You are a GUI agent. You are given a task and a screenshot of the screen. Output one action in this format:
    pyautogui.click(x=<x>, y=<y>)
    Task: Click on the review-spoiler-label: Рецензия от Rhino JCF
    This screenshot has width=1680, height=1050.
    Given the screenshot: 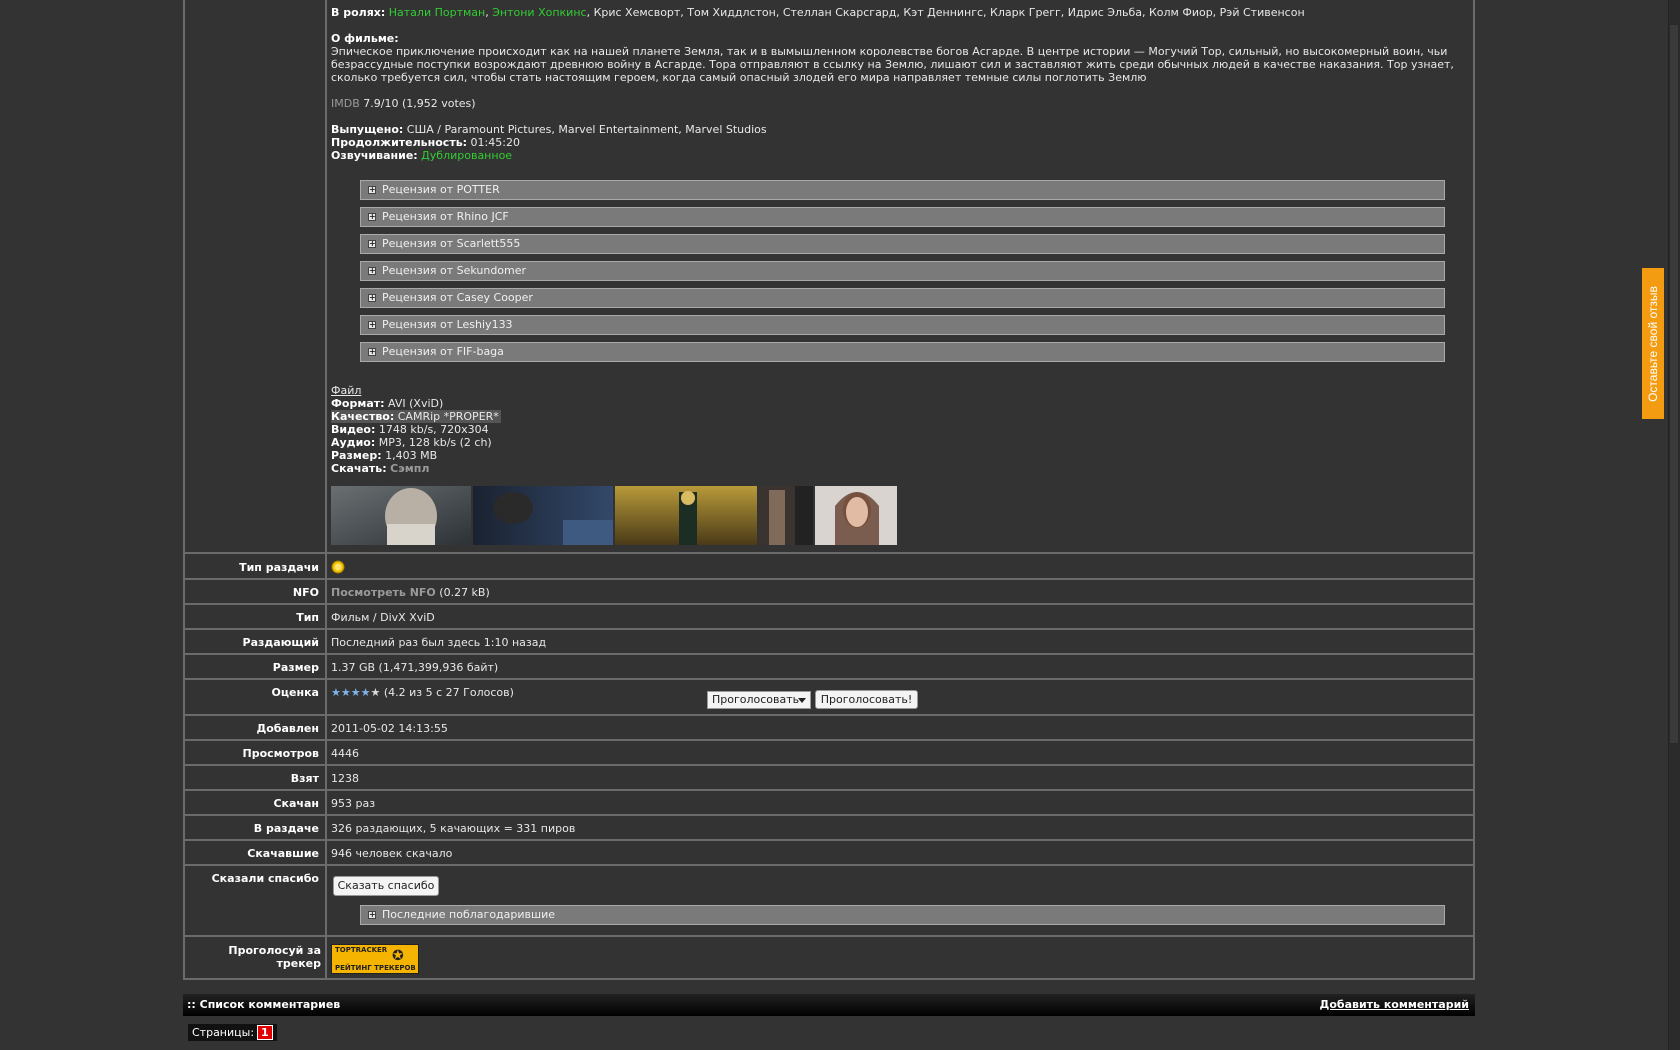 What is the action you would take?
    pyautogui.click(x=445, y=216)
    